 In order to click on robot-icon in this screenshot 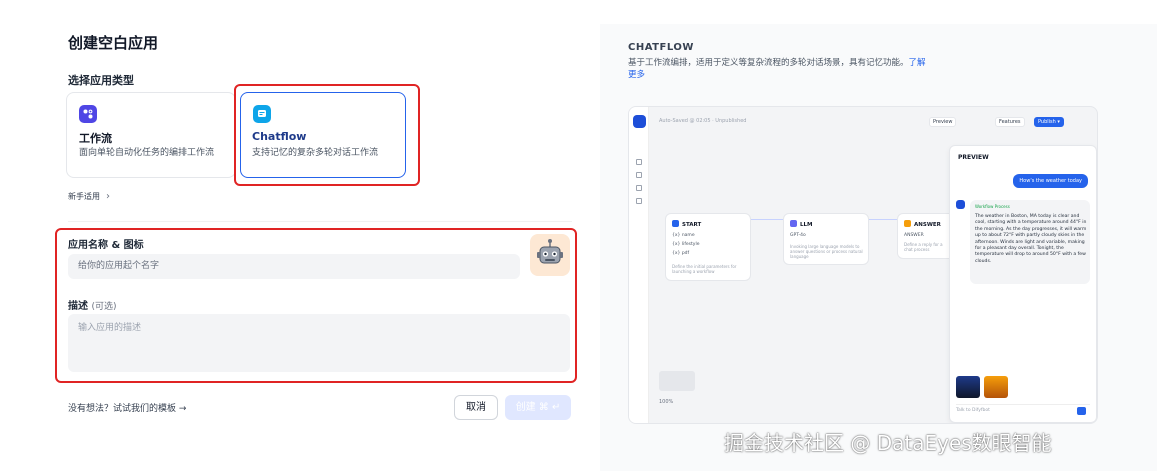, I will do `click(550, 251)`.